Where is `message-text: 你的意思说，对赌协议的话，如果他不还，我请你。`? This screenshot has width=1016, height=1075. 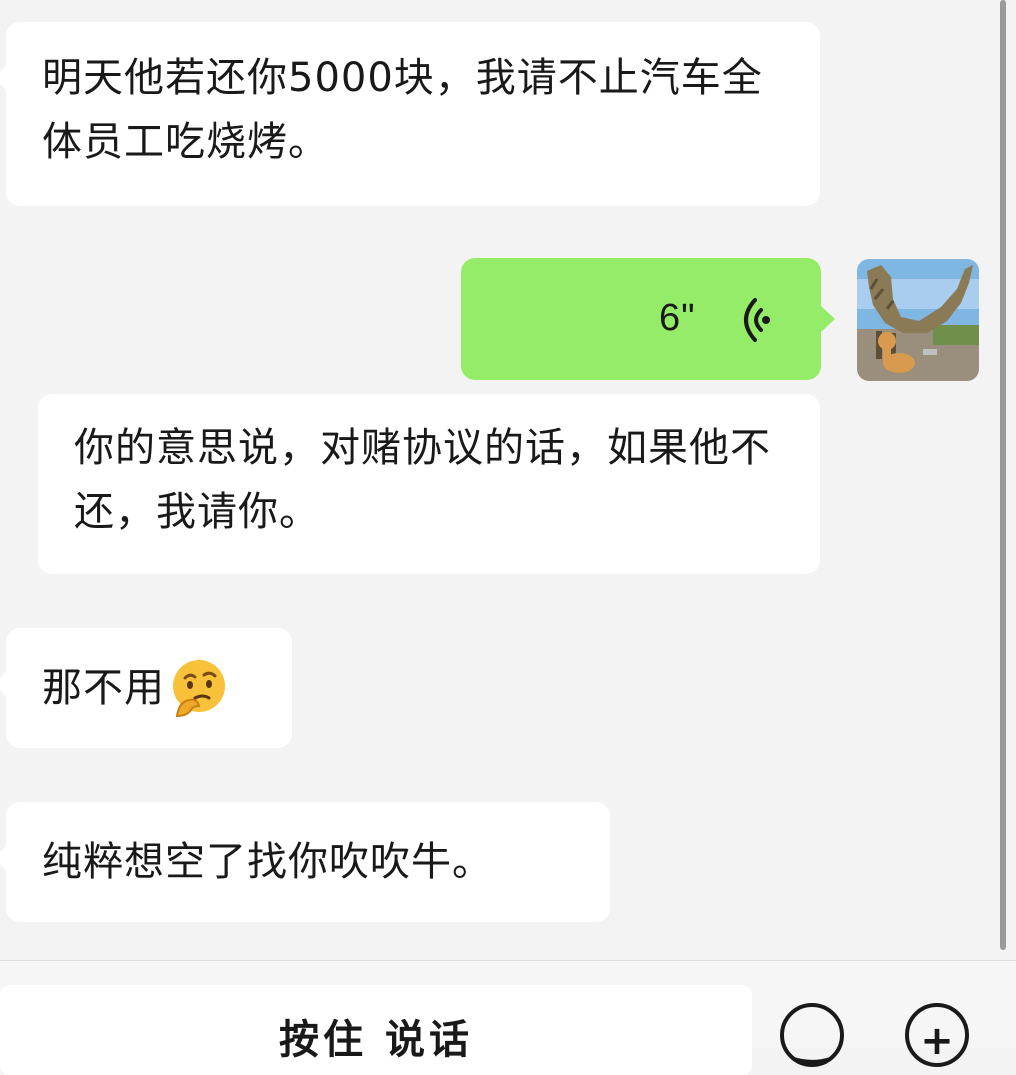 message-text: 你的意思说，对赌协议的话，如果他不还，我请你。 is located at coordinates (422, 480).